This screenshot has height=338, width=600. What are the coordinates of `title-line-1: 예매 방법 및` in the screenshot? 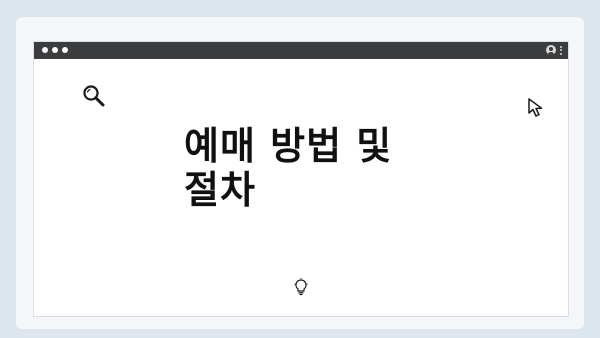 It's located at (288, 146).